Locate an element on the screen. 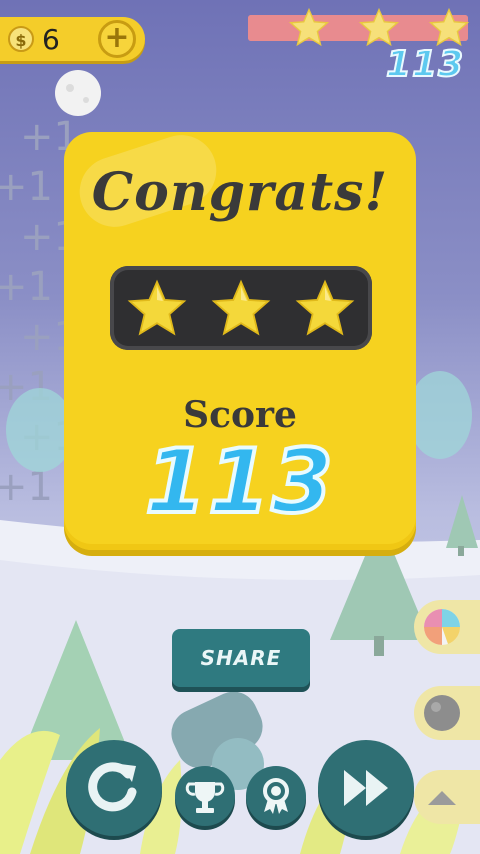 Image resolution: width=480 pixels, height=854 pixels. fast-forward-icon is located at coordinates (366, 788).